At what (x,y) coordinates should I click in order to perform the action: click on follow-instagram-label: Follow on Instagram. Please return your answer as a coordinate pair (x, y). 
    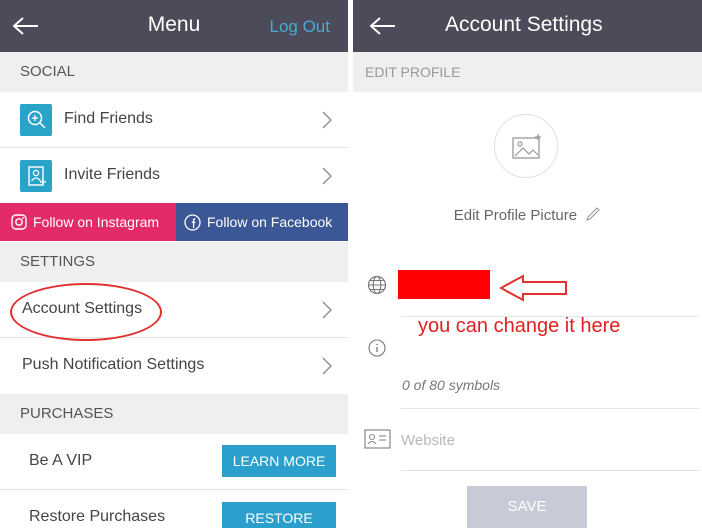
    Looking at the image, I should click on (96, 222).